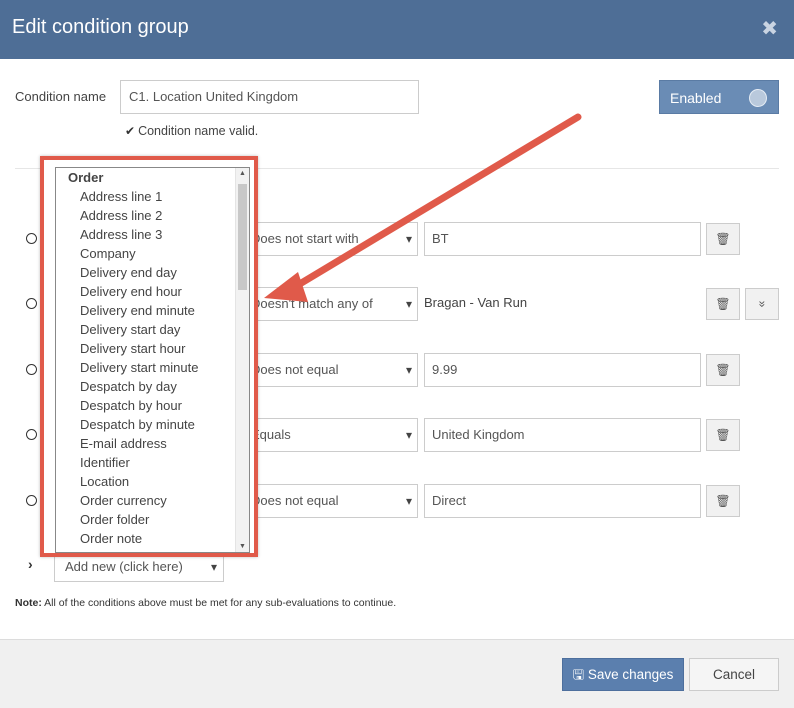 The height and width of the screenshot is (708, 794). What do you see at coordinates (476, 302) in the screenshot?
I see `value-text: Bragan - Van Run` at bounding box center [476, 302].